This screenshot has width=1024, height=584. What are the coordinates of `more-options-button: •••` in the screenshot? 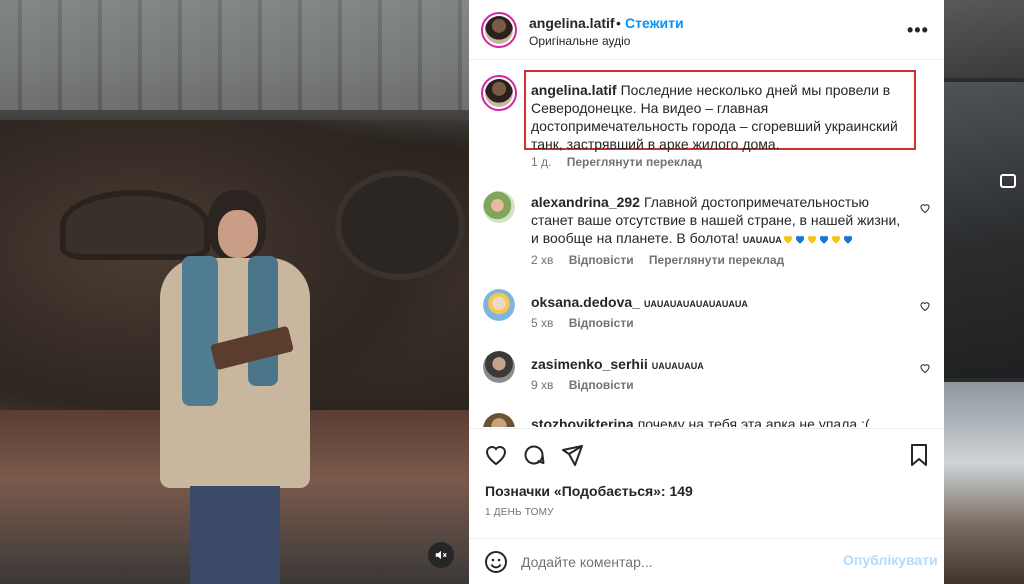 It's located at (918, 30).